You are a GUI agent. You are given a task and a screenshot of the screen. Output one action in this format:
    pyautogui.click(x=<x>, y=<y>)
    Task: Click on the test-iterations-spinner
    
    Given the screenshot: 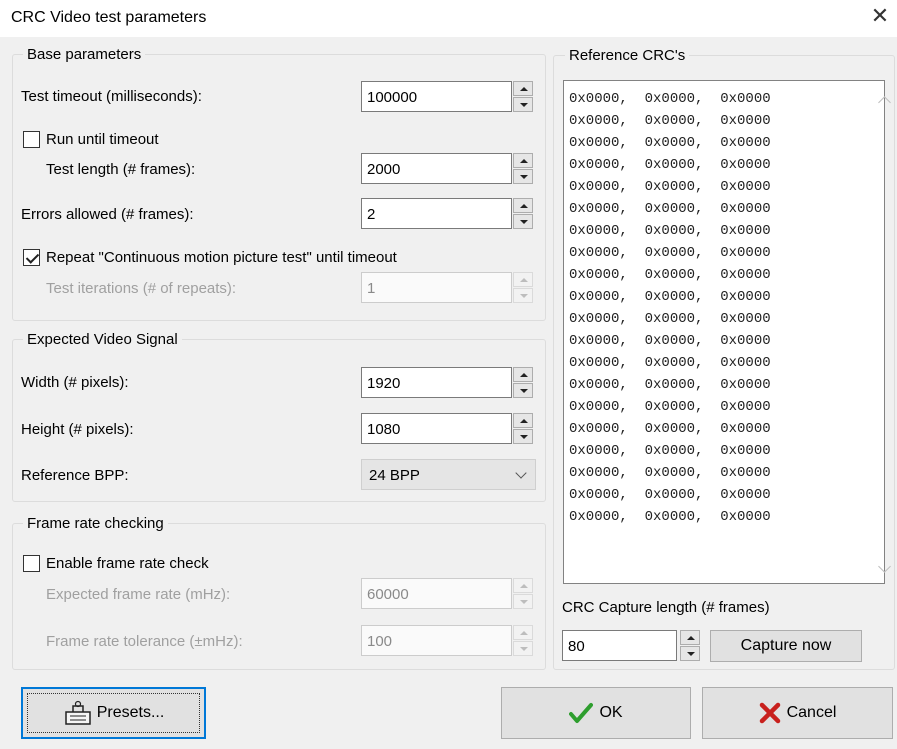 What is the action you would take?
    pyautogui.click(x=523, y=287)
    